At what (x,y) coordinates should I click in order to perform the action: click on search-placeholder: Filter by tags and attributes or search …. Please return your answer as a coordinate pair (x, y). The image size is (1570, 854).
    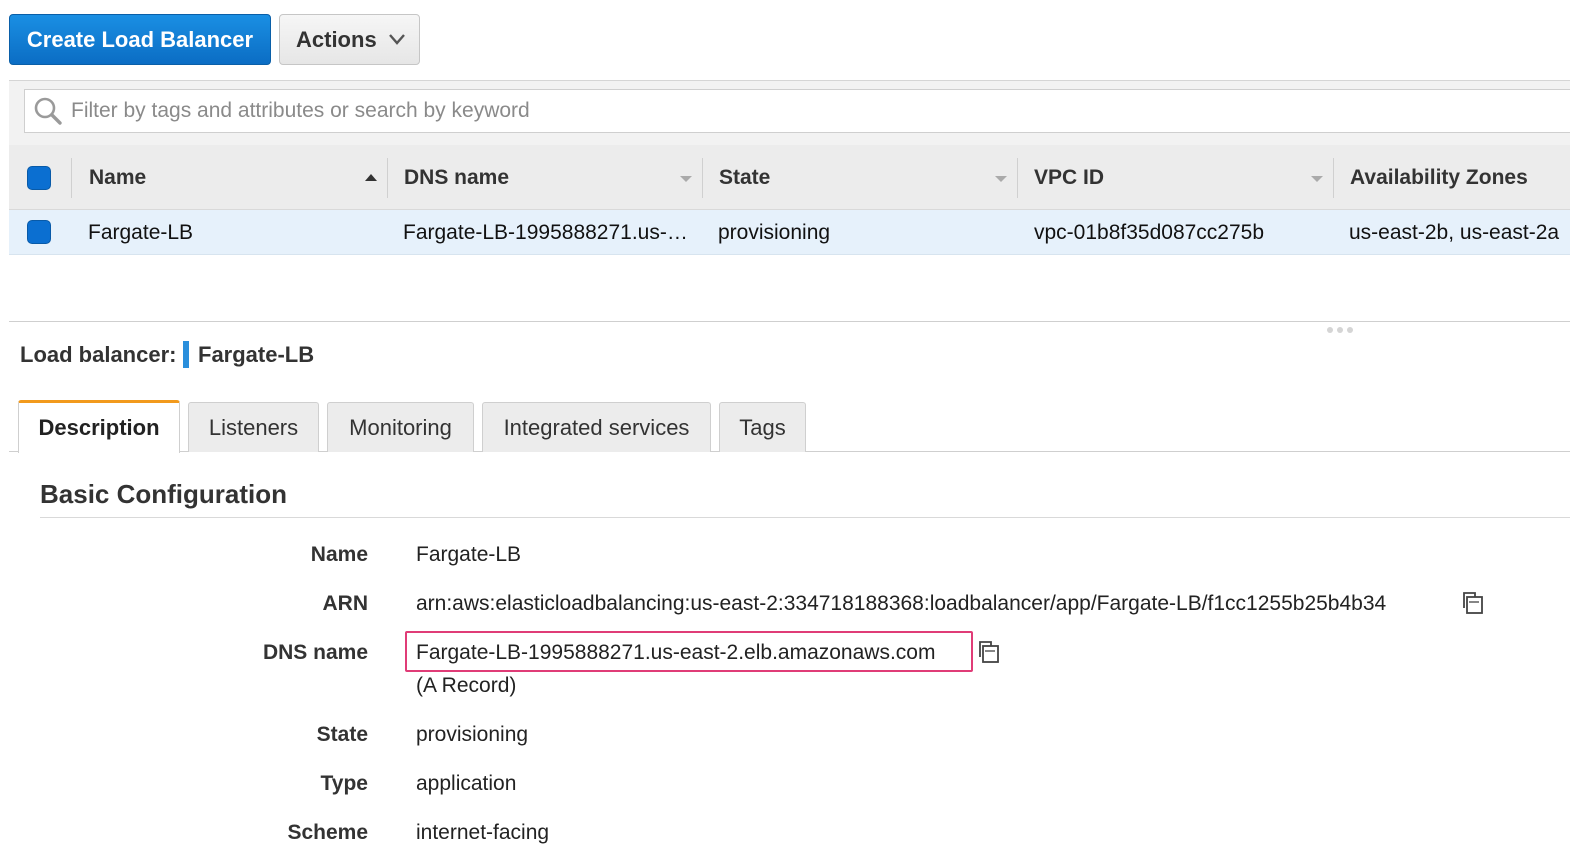
    Looking at the image, I should click on (300, 110).